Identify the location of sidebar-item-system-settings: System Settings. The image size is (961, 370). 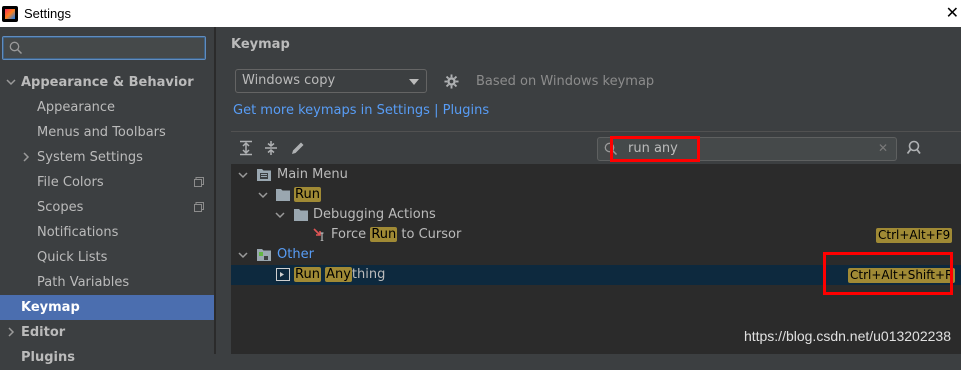
(107, 157).